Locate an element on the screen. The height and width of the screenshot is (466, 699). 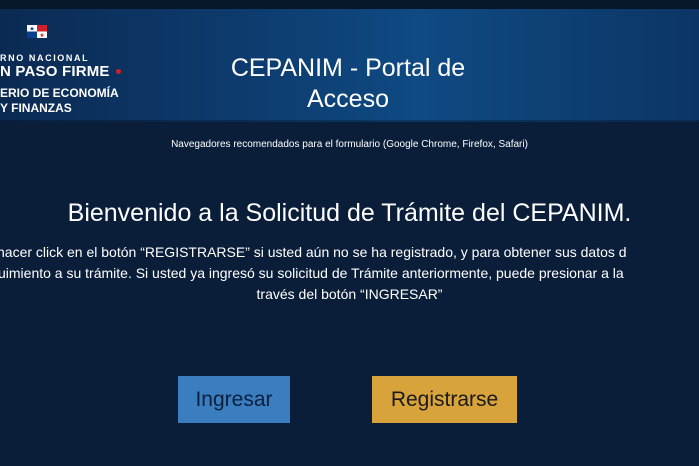
top-strip is located at coordinates (349, 4).